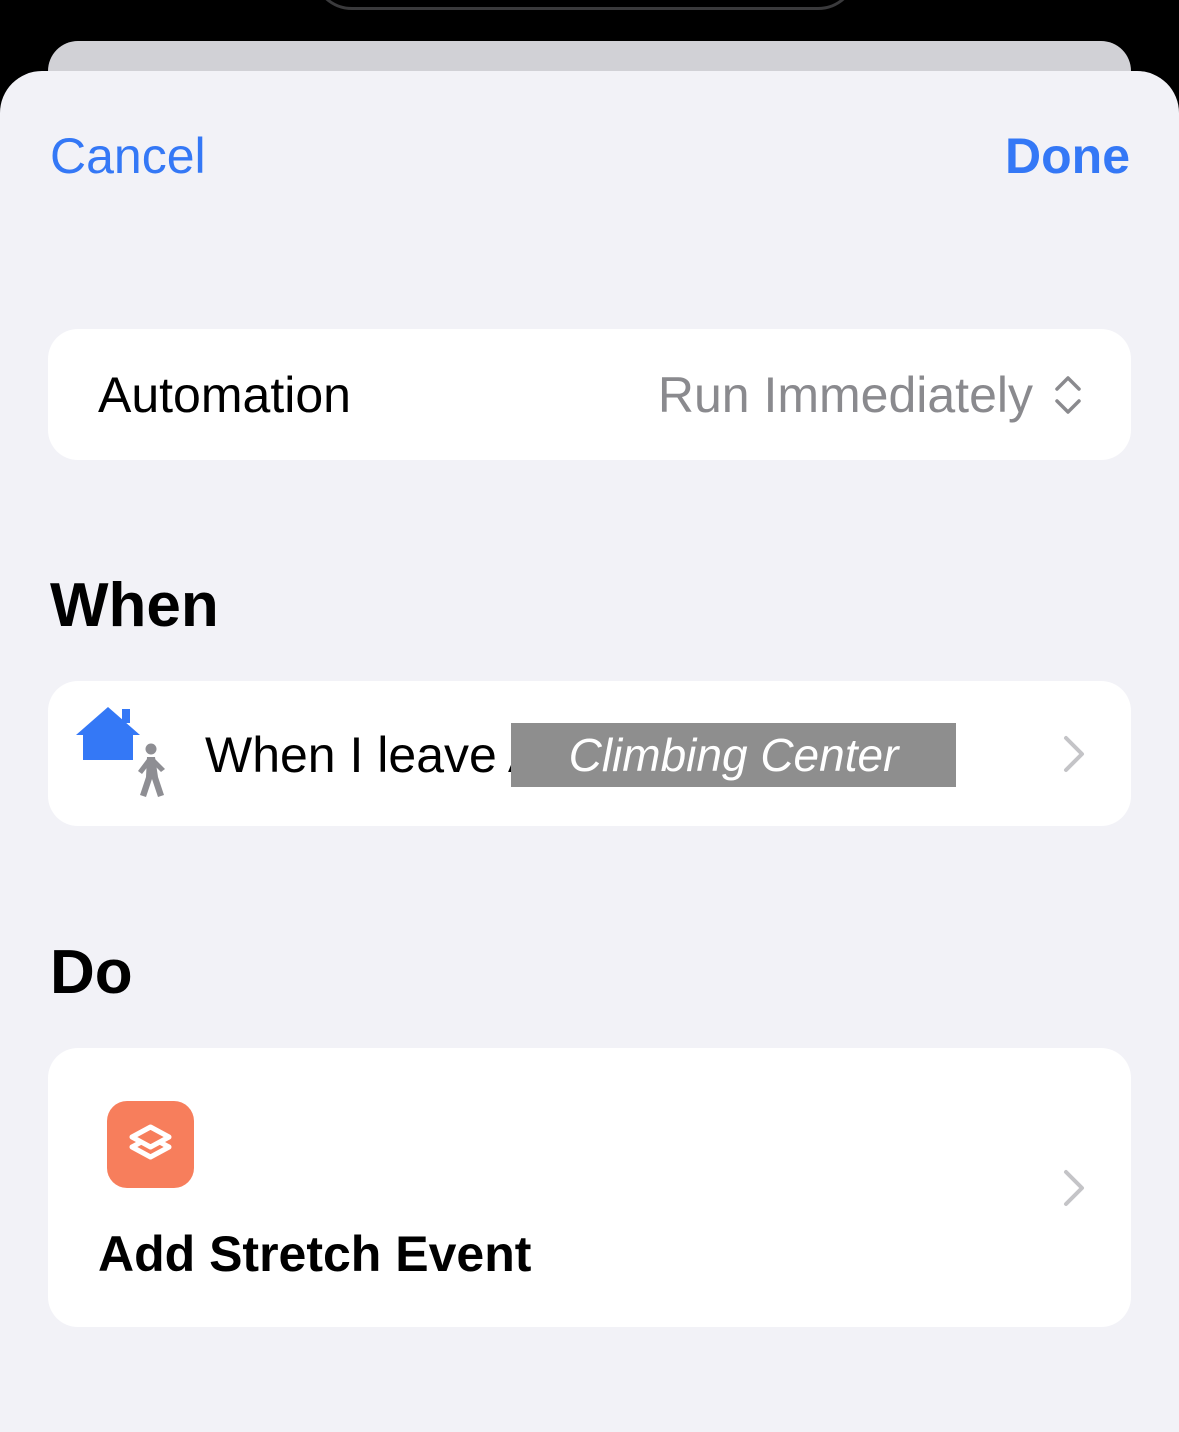 The width and height of the screenshot is (1179, 1432). Describe the element at coordinates (120, 752) in the screenshot. I see `leave-home-icon` at that location.